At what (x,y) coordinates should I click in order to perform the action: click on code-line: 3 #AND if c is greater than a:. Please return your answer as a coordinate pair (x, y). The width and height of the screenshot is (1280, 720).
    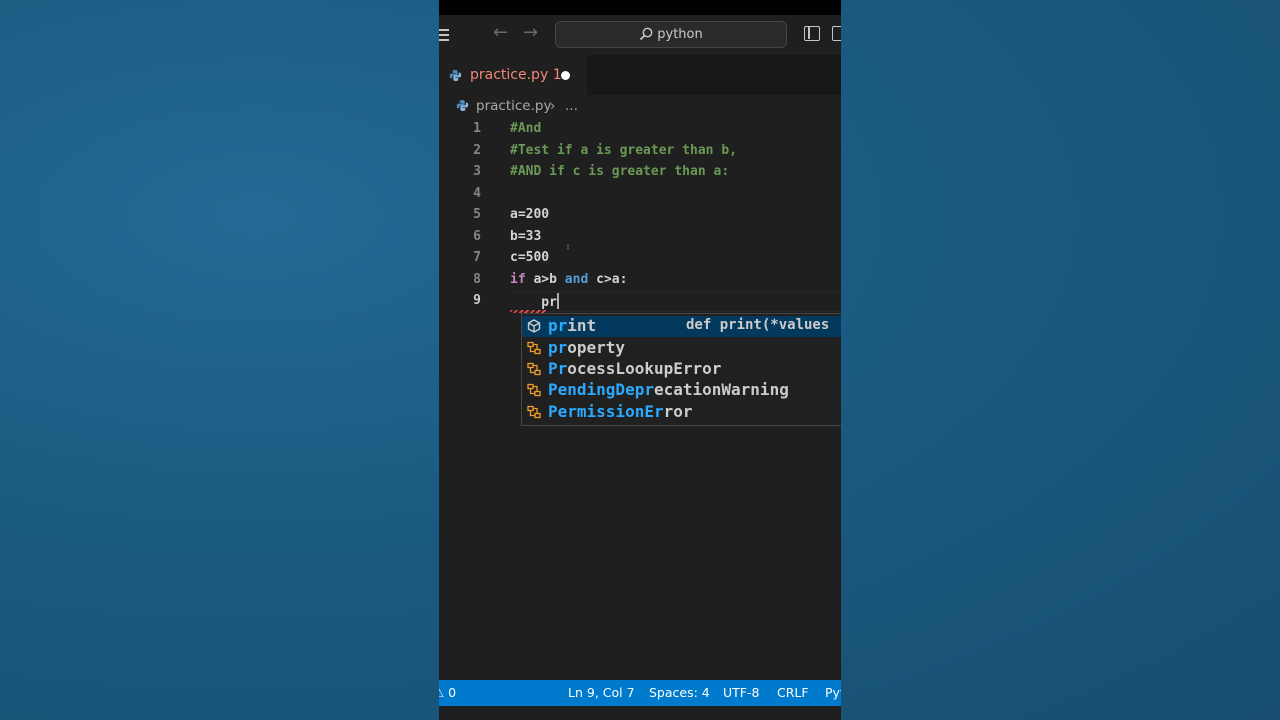
    Looking at the image, I should click on (640, 172).